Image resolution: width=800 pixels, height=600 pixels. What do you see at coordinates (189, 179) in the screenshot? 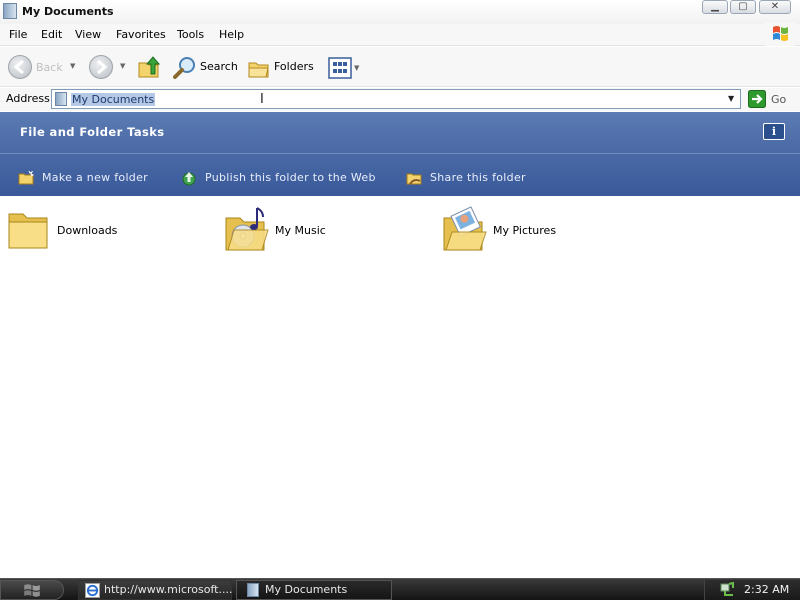
I see `publish-web-icon` at bounding box center [189, 179].